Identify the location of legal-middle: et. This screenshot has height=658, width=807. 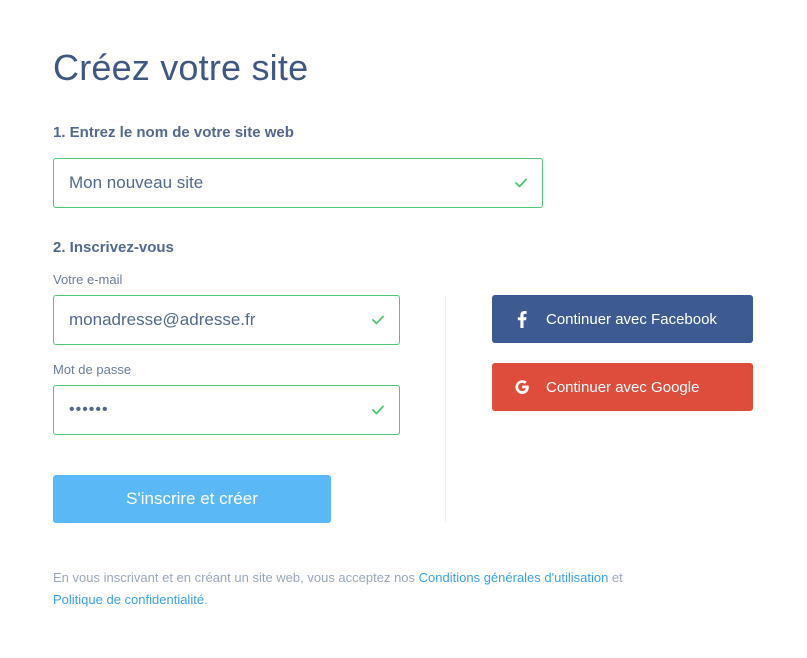
(615, 577).